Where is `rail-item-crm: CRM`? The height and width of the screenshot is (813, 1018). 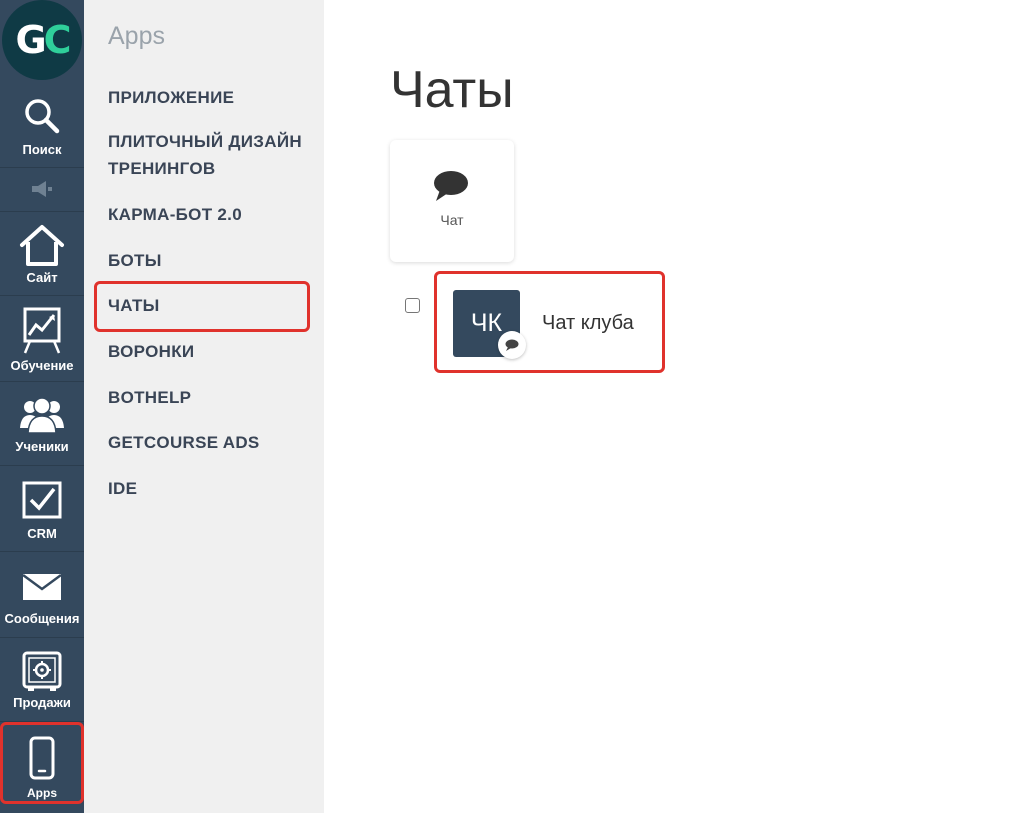
rail-item-crm: CRM is located at coordinates (42, 509).